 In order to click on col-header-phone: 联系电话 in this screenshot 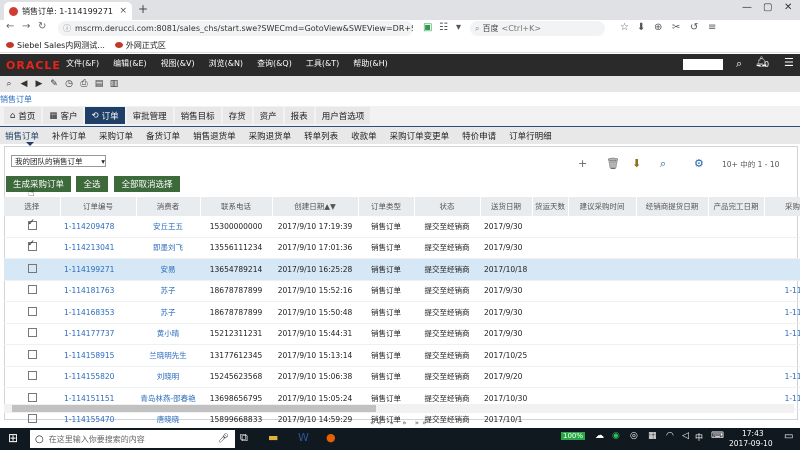, I will do `click(236, 206)`.